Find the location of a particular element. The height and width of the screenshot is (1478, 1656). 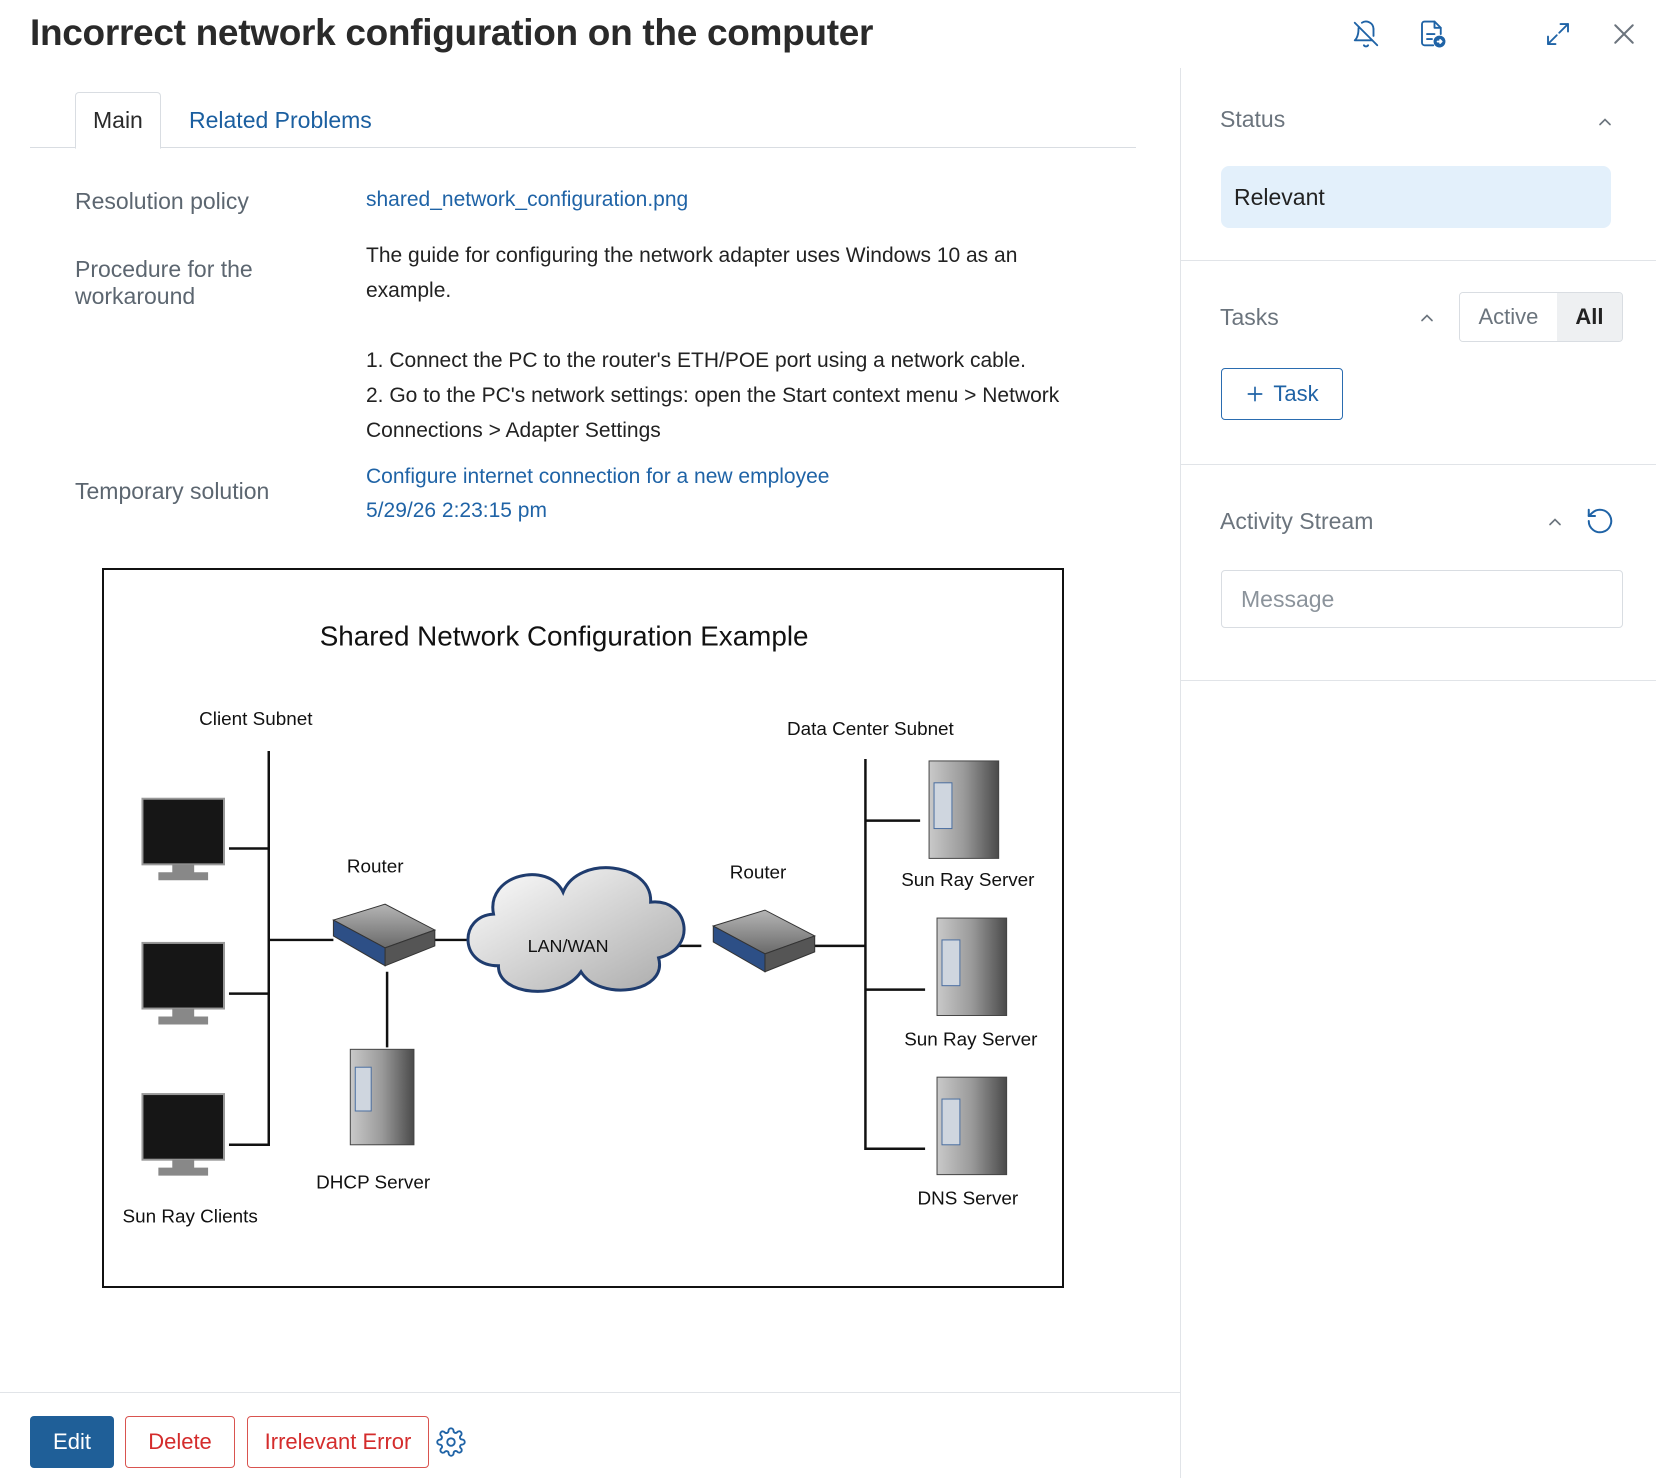

filter-all: All is located at coordinates (1589, 317).